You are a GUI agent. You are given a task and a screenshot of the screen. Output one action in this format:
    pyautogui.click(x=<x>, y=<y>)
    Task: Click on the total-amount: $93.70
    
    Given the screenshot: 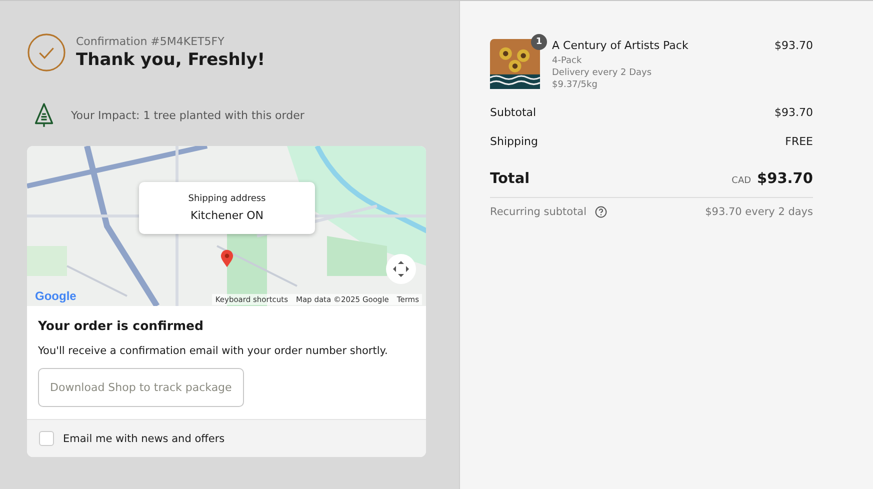 What is the action you would take?
    pyautogui.click(x=785, y=179)
    